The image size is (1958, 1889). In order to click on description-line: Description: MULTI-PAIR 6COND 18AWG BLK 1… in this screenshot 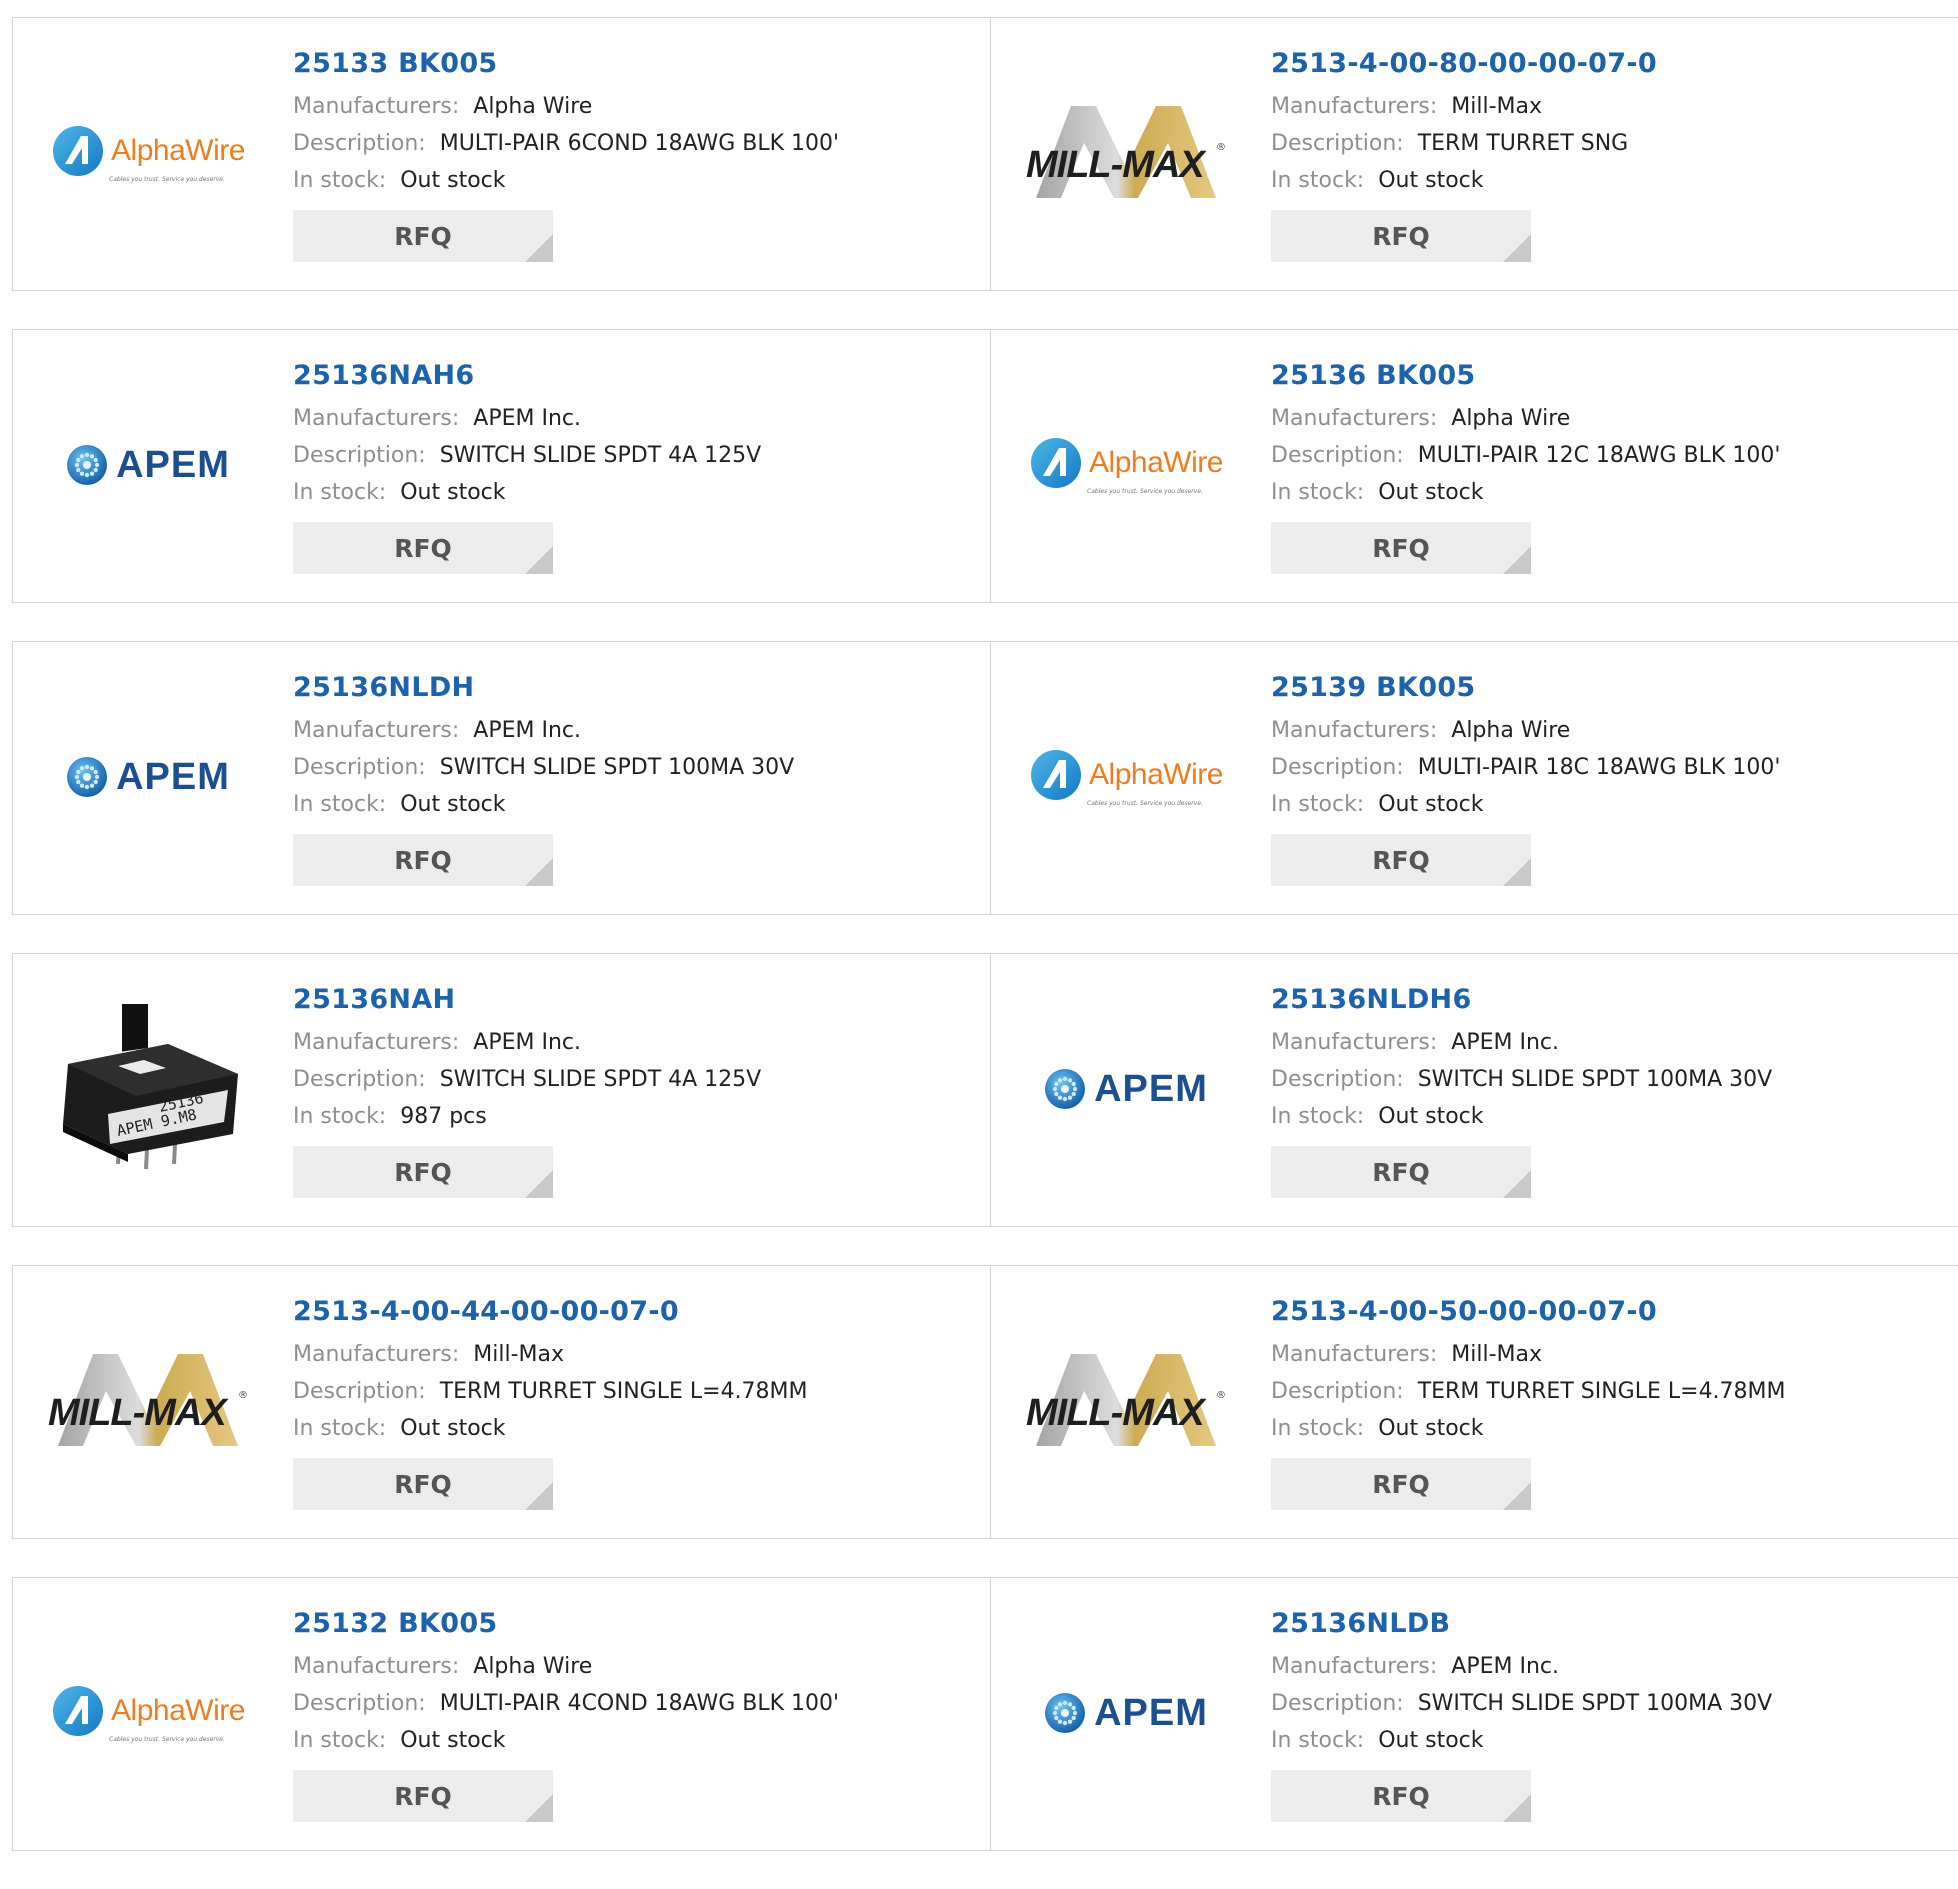, I will do `click(633, 143)`.